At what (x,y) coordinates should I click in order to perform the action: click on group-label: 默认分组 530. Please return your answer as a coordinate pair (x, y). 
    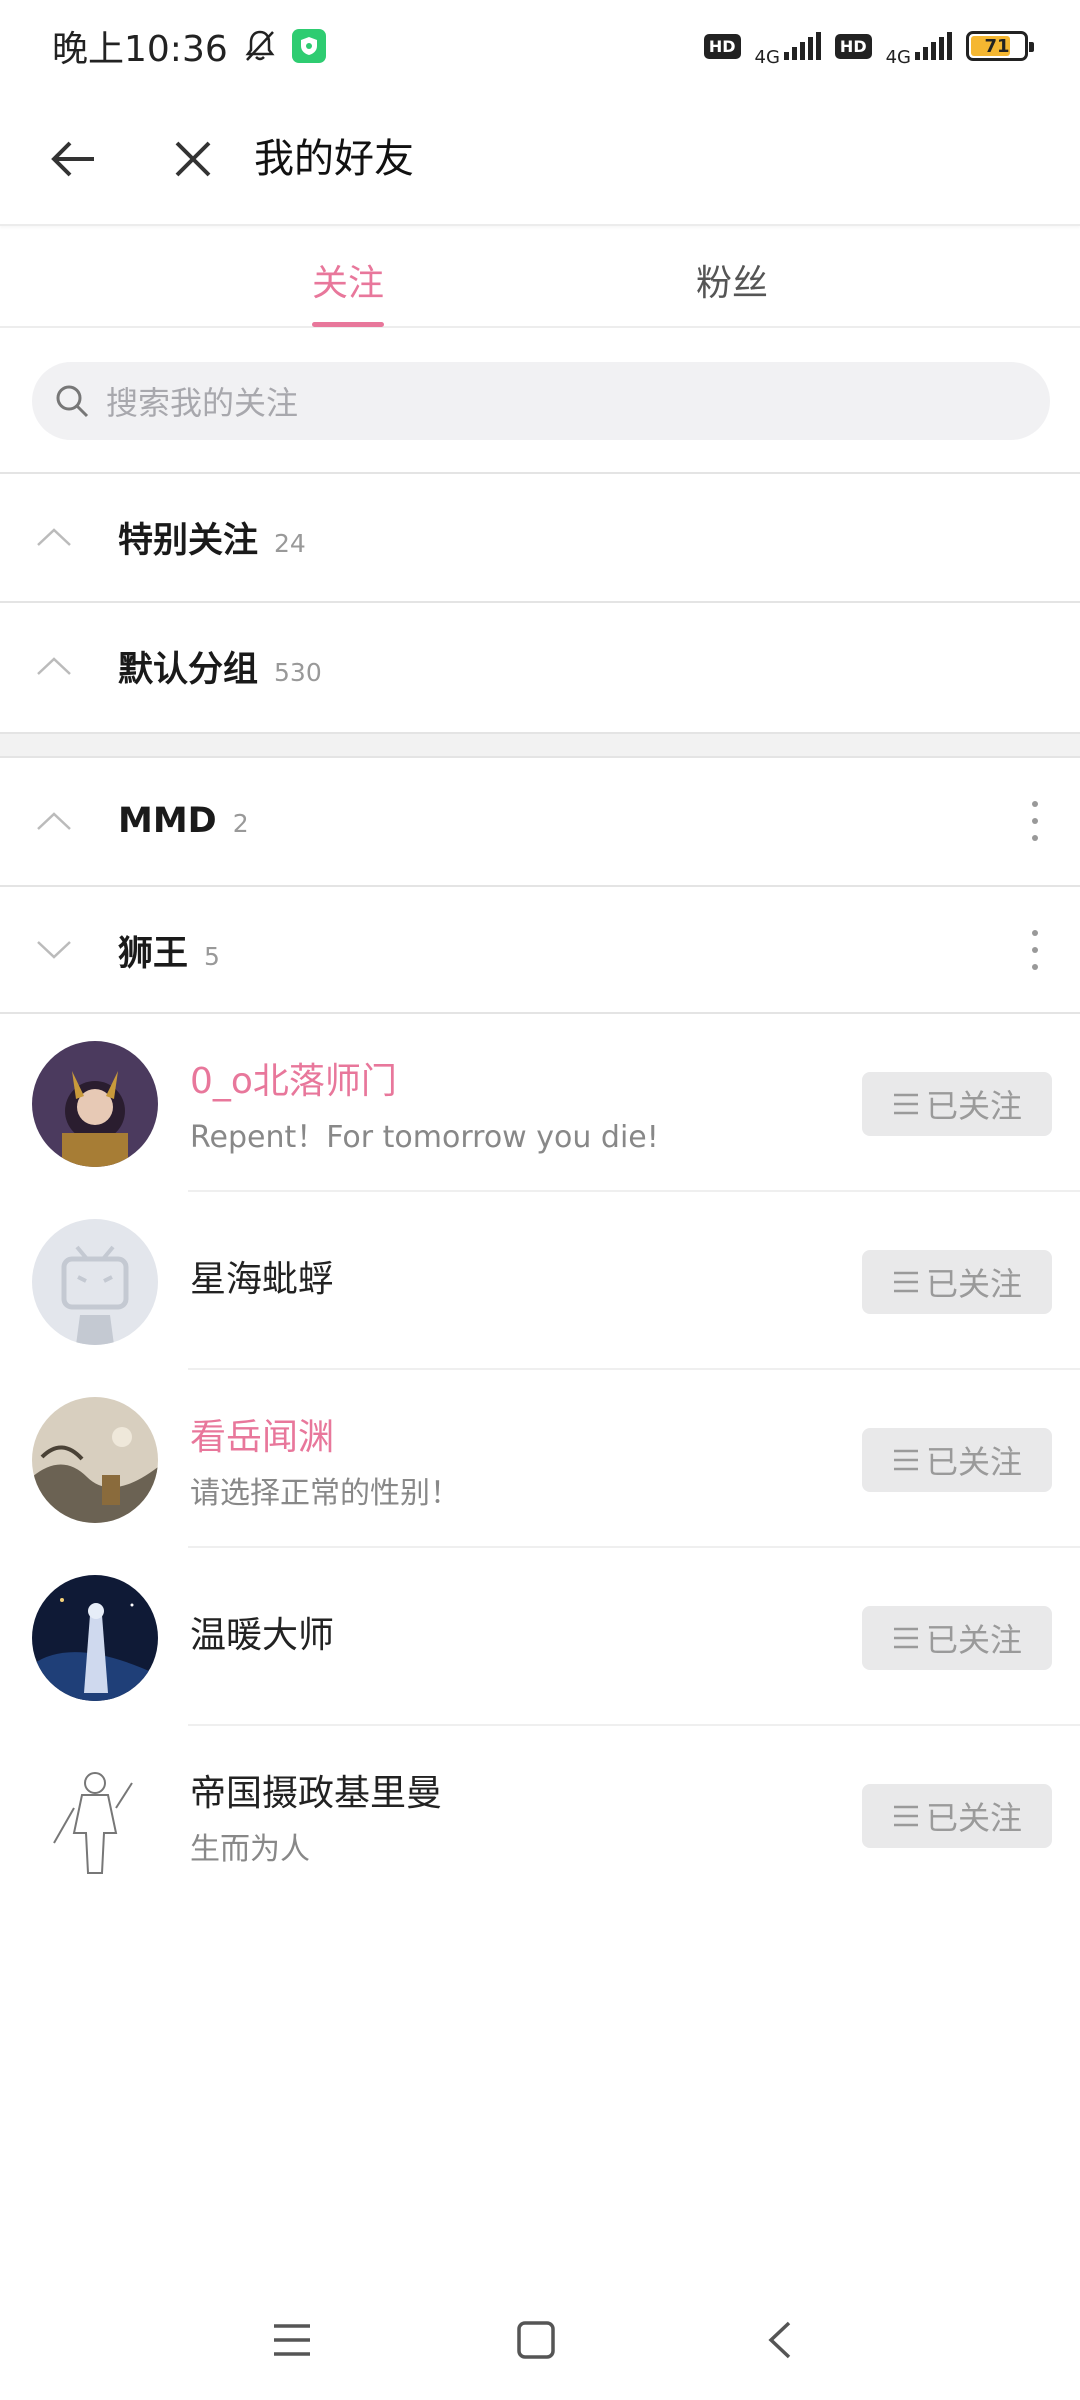
    Looking at the image, I should click on (220, 666).